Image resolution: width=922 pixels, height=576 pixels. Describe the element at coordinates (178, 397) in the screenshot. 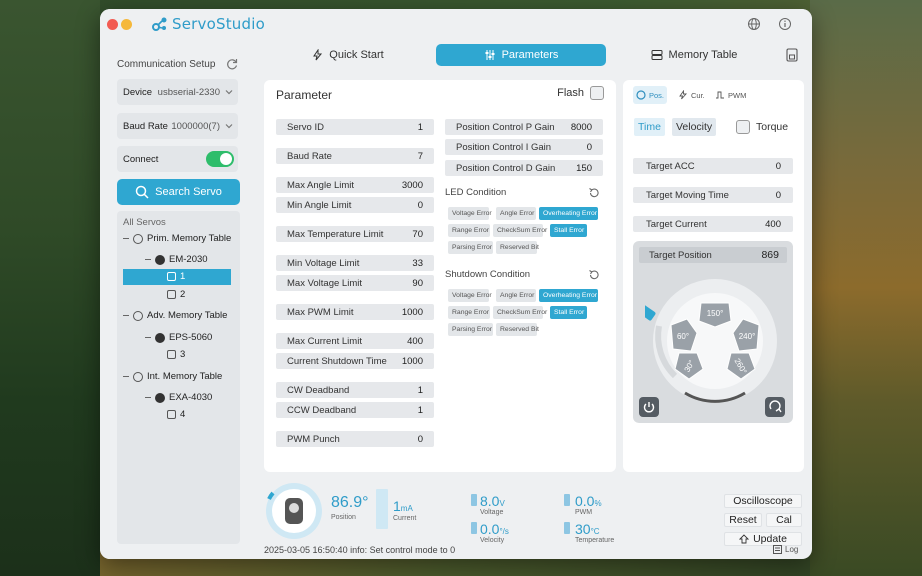

I see `tree-node-exa-4030: EXA-4030` at that location.